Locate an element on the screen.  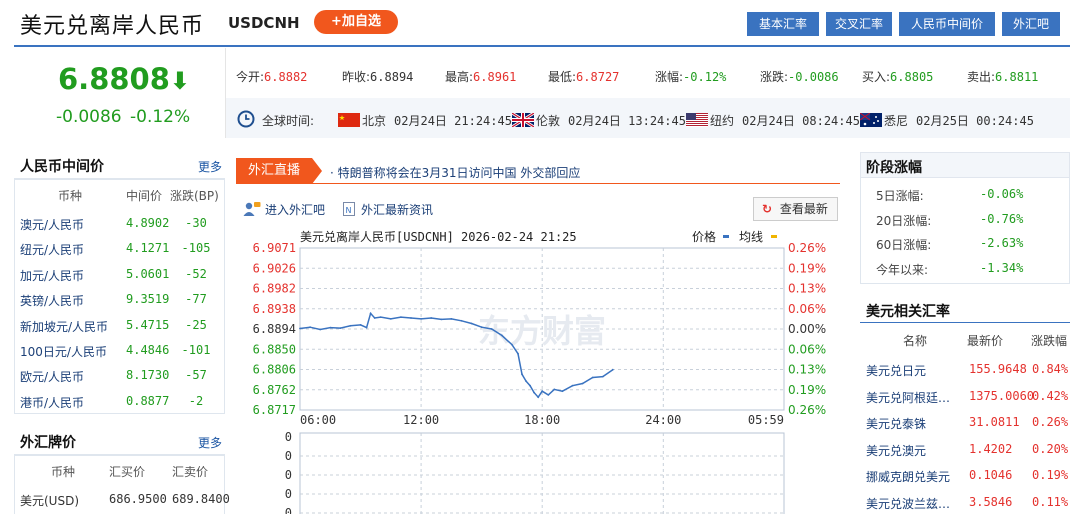
world-time-us: 纽约 02月24日 08:24:45 is located at coordinates (773, 120).